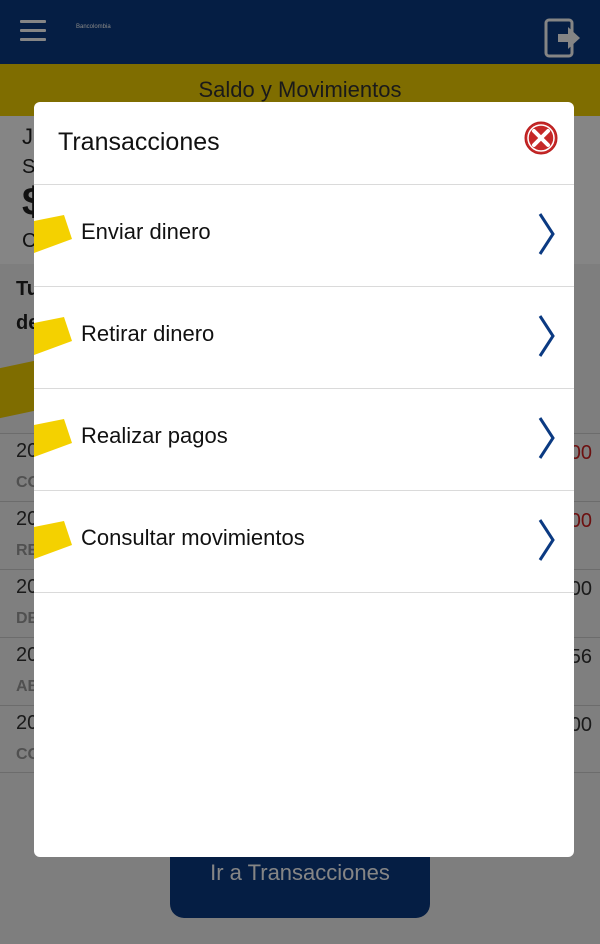  I want to click on menu-item-consultar-movimientos: Consultar movimientos, so click(304, 542).